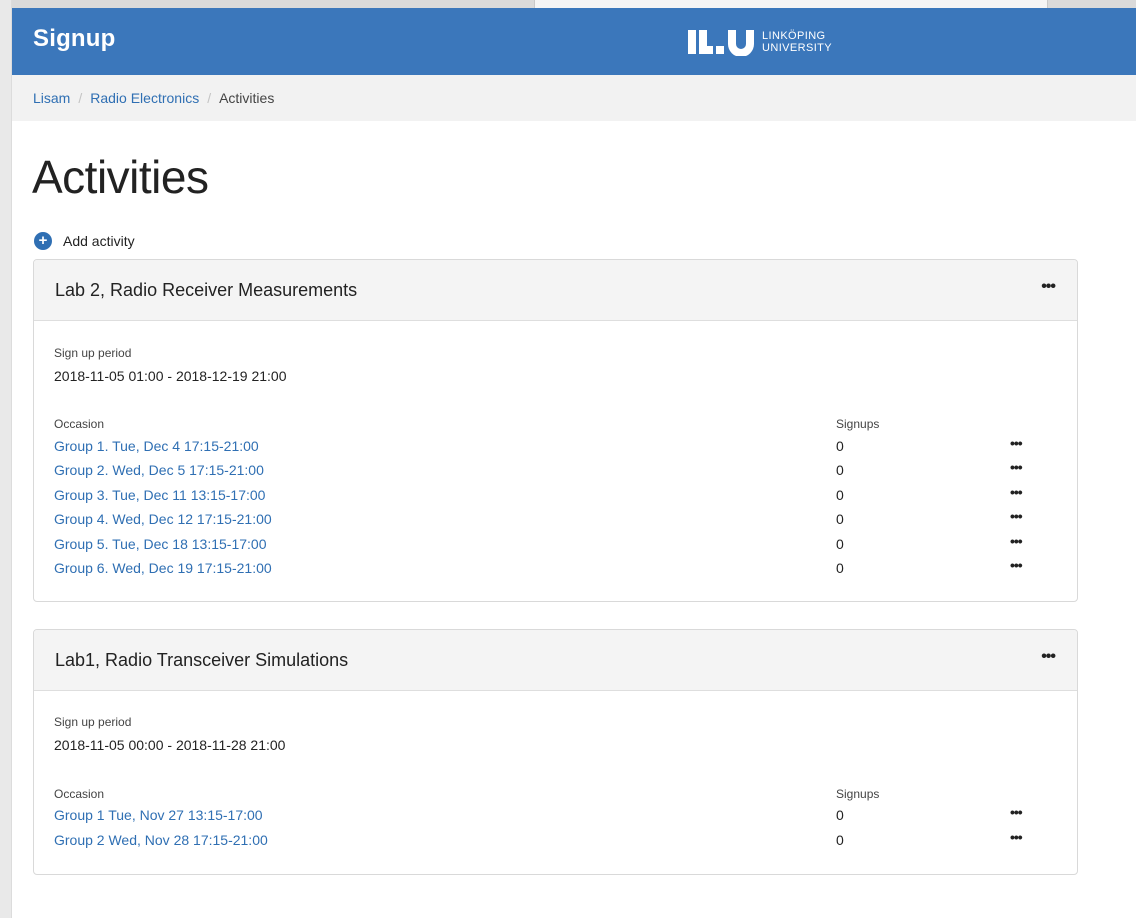 This screenshot has height=918, width=1136. I want to click on occasion-row: Group 6. Wed, Dec 19 17:15-21:00 0 •••, so click(555, 570).